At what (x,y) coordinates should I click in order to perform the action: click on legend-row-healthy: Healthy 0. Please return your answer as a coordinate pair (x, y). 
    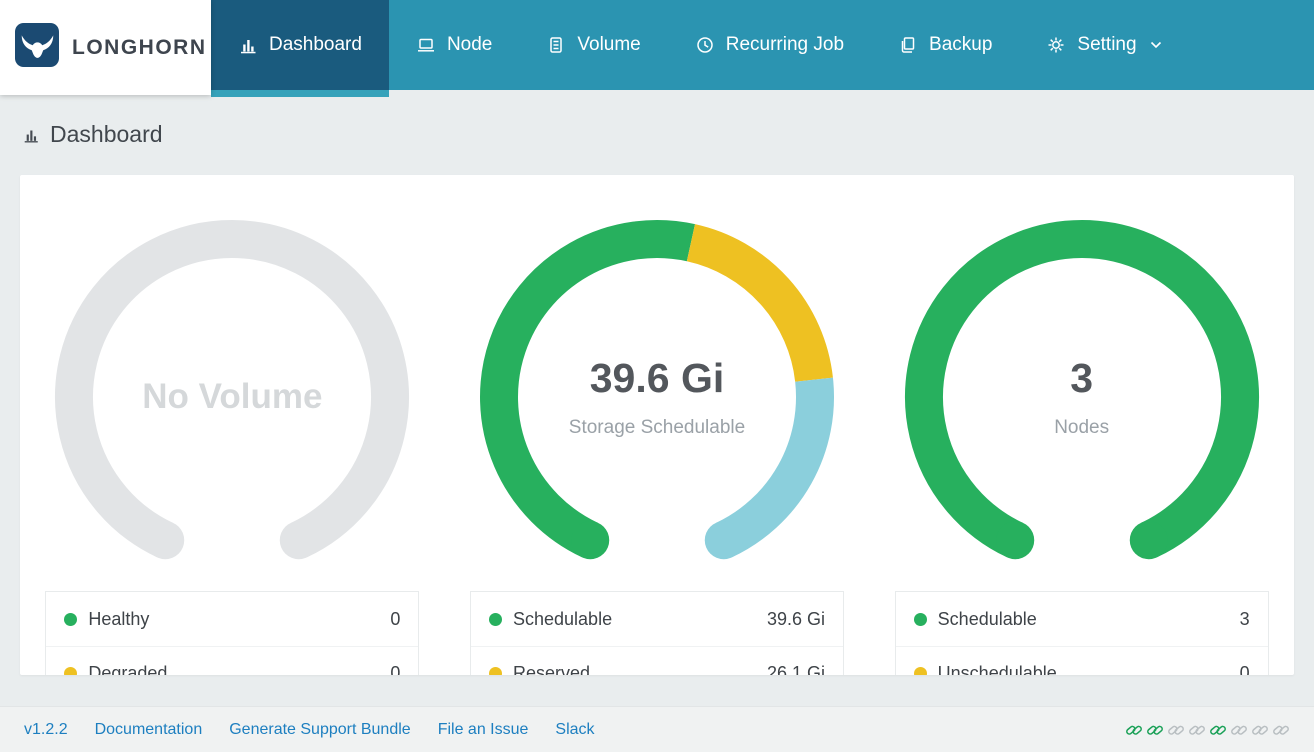
    Looking at the image, I should click on (232, 619).